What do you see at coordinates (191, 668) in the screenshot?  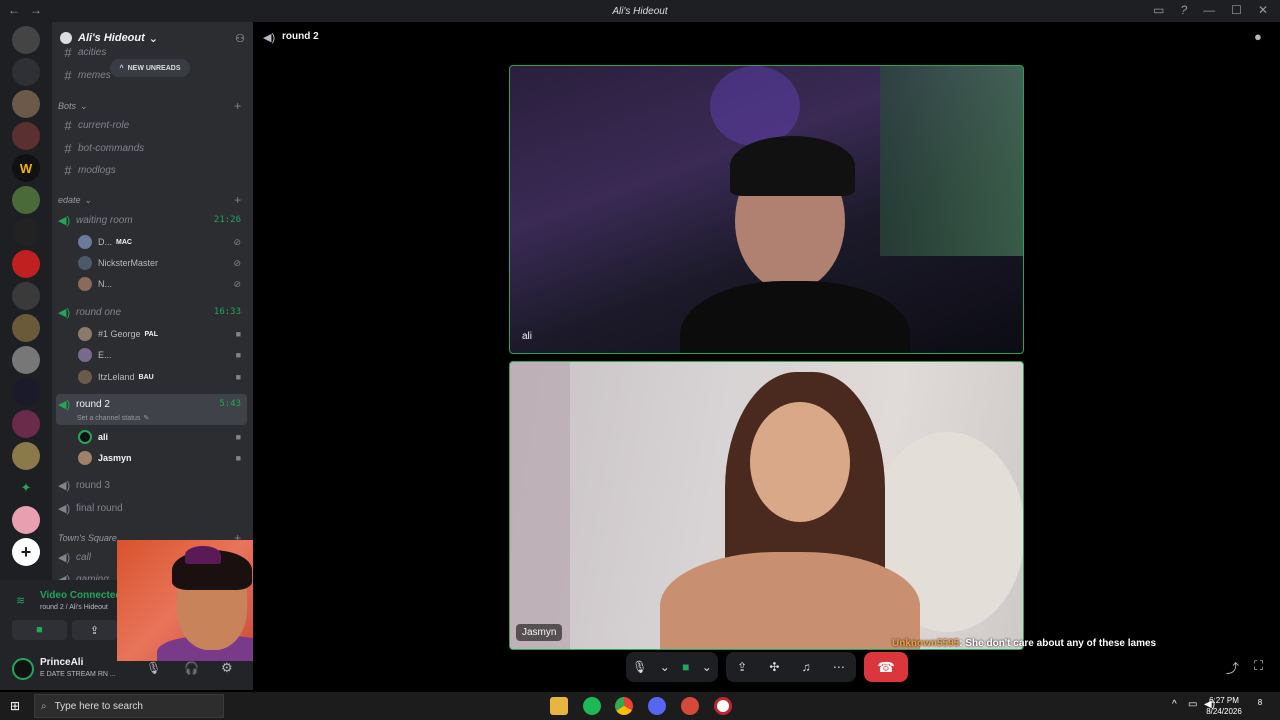 I see `headphones-icon: 🎧` at bounding box center [191, 668].